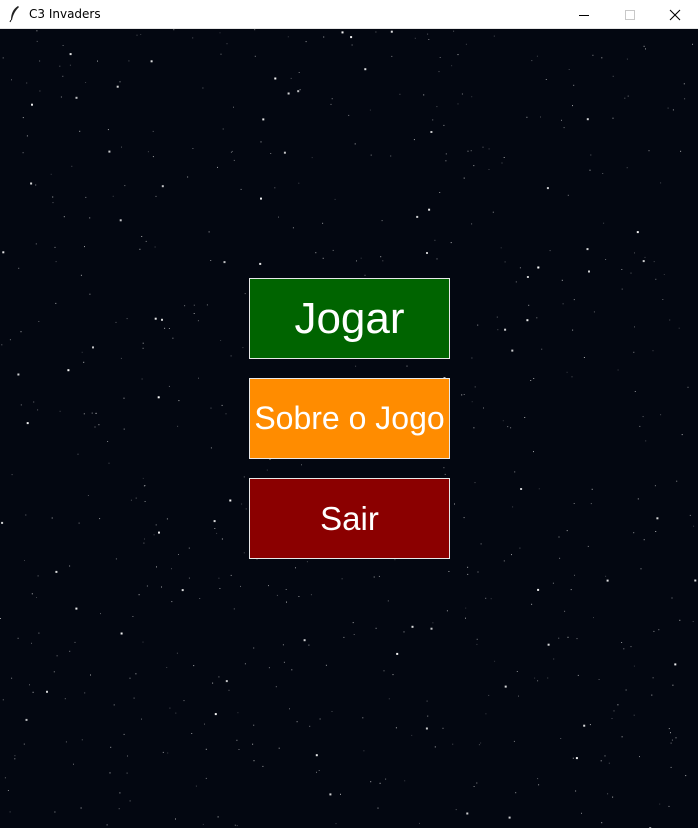 The image size is (698, 828). I want to click on play-button: Jogar, so click(349, 318).